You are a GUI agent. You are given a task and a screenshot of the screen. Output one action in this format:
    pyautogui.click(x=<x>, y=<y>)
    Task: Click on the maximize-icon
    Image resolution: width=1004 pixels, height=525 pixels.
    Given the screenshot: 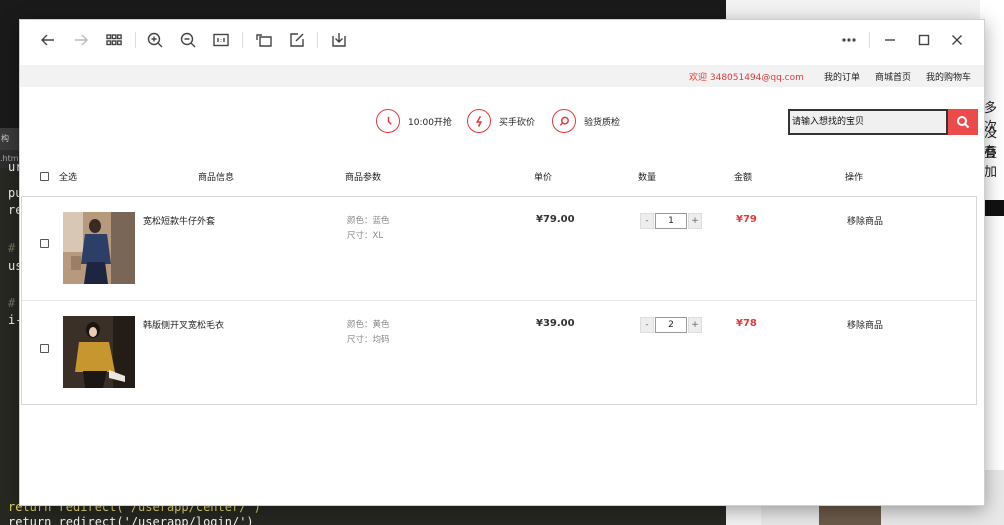 What is the action you would take?
    pyautogui.click(x=924, y=40)
    